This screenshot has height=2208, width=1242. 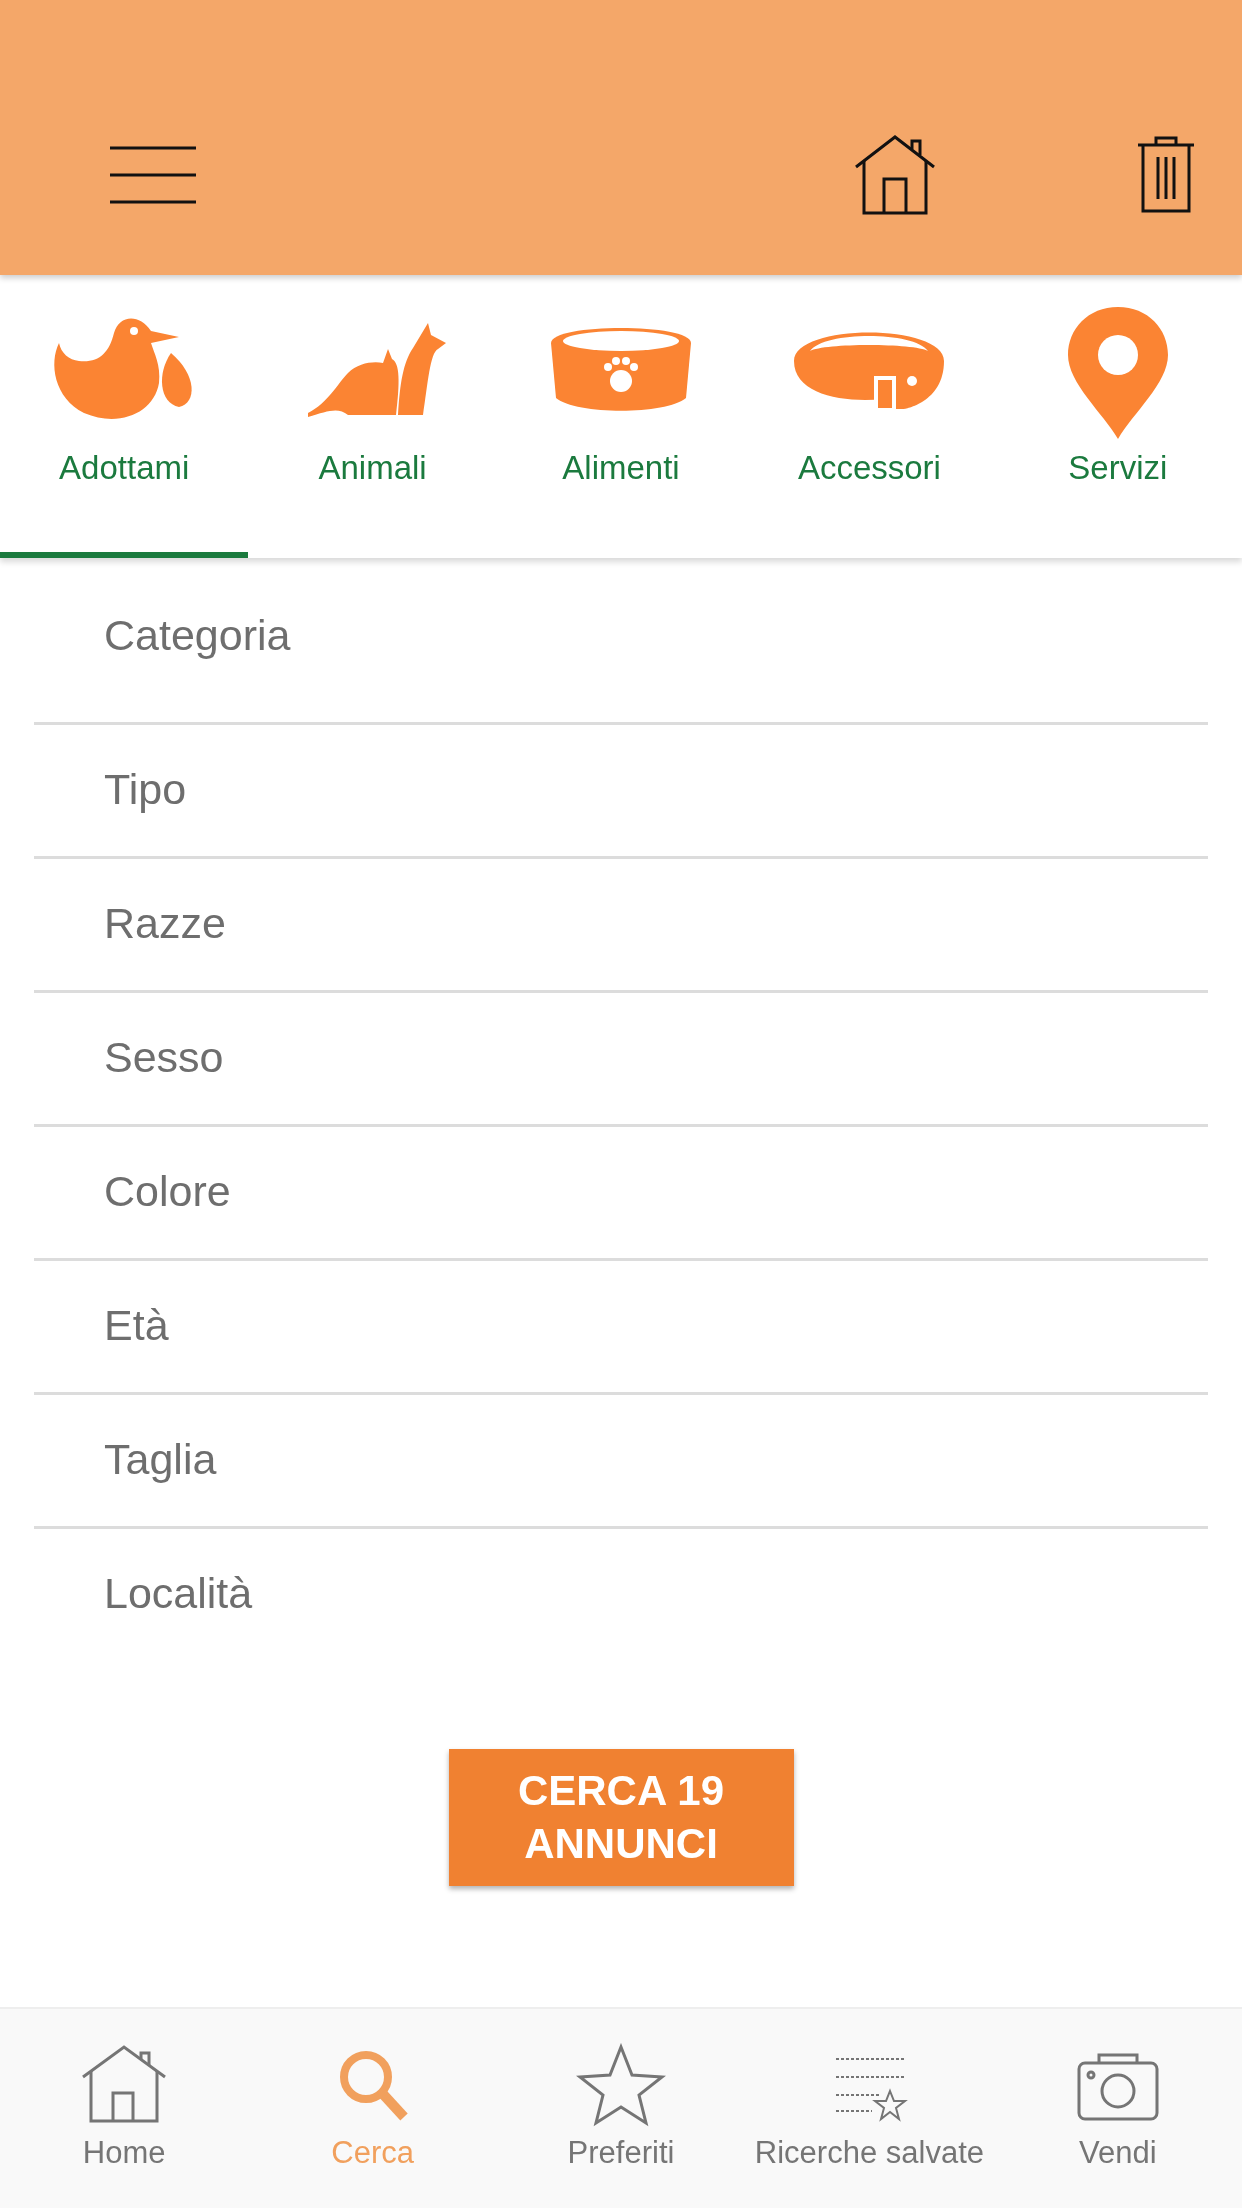 I want to click on menu-icon, so click(x=153, y=175).